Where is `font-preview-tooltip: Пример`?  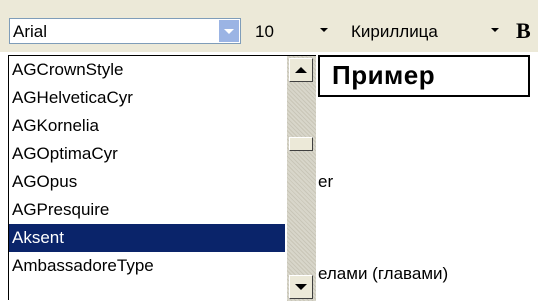 font-preview-tooltip: Пример is located at coordinates (424, 76).